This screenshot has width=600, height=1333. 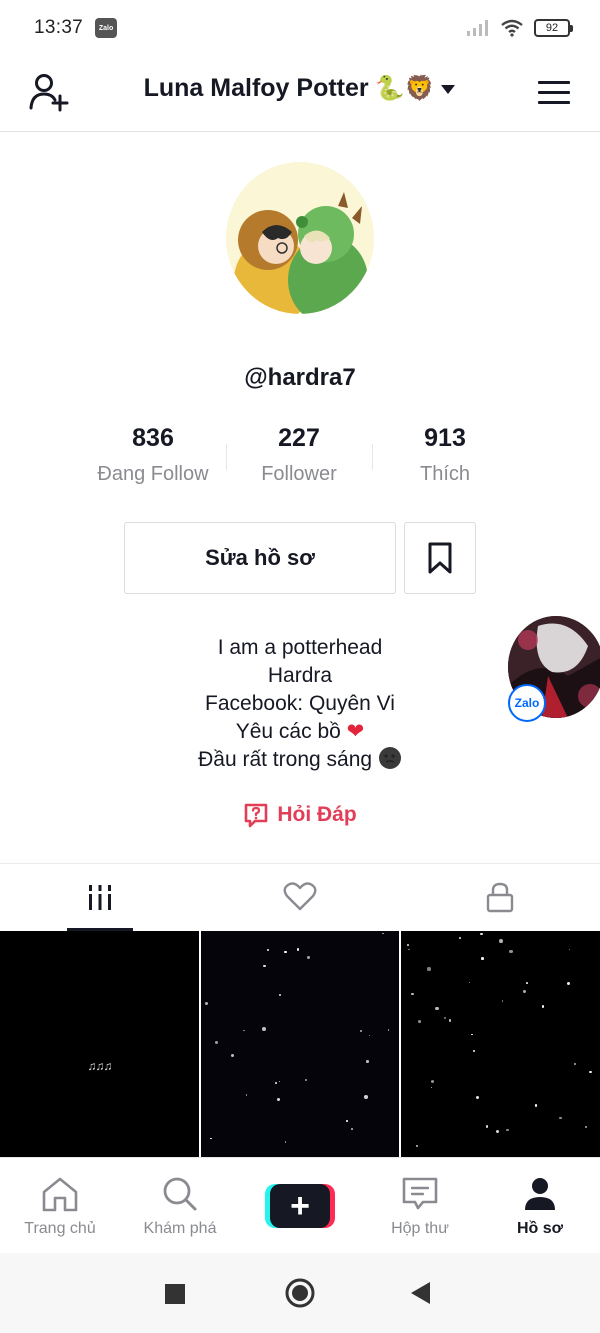 I want to click on bio-line: Đầu rất trong sáng, so click(x=285, y=759).